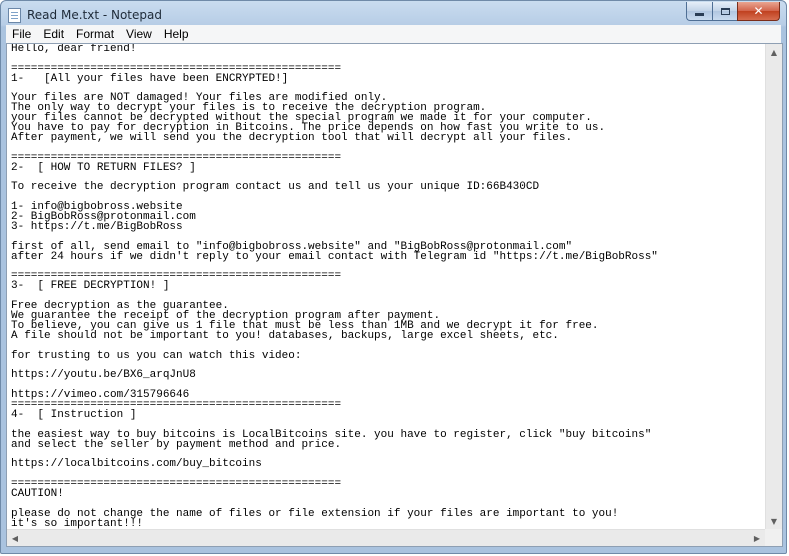 The image size is (789, 556). What do you see at coordinates (74, 49) in the screenshot?
I see `text-line: Hello, dear friend!` at bounding box center [74, 49].